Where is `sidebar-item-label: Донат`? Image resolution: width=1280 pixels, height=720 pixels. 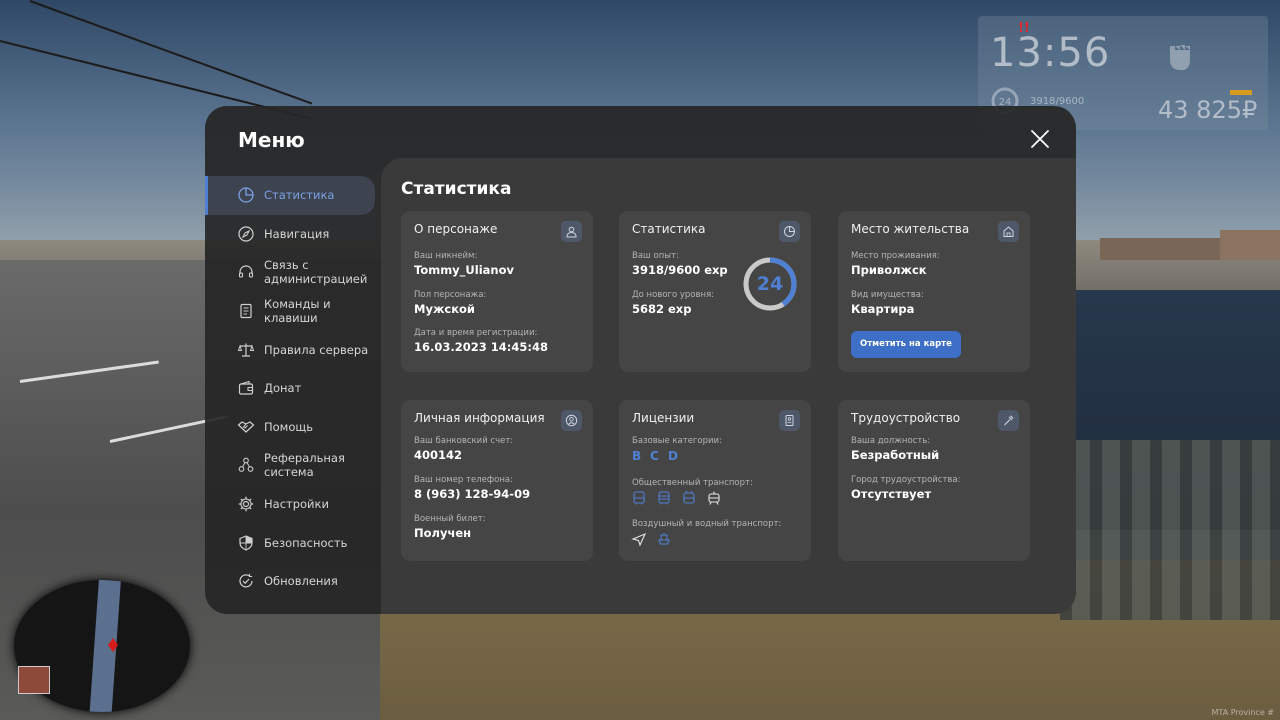 sidebar-item-label: Донат is located at coordinates (283, 388).